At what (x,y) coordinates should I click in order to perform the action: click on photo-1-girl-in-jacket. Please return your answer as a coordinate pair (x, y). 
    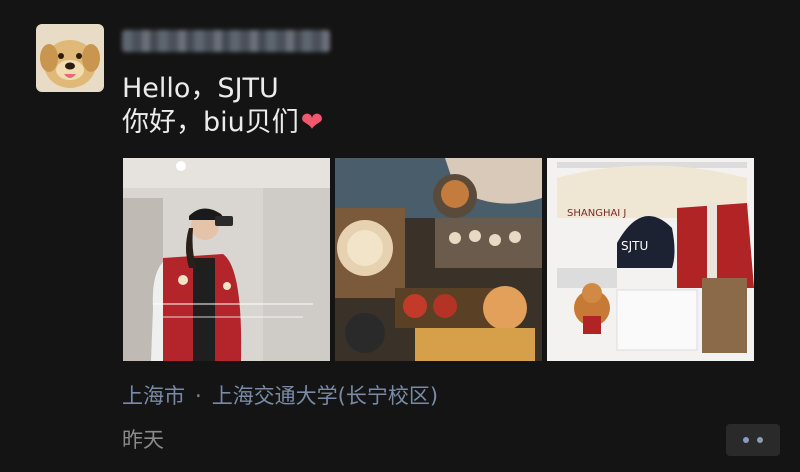
    Looking at the image, I should click on (226, 259).